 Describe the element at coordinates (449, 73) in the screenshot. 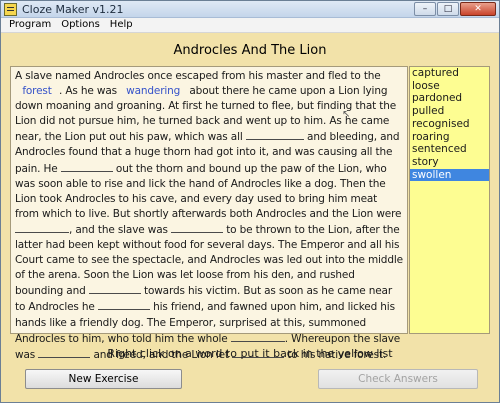

I see `word-item: captured` at that location.